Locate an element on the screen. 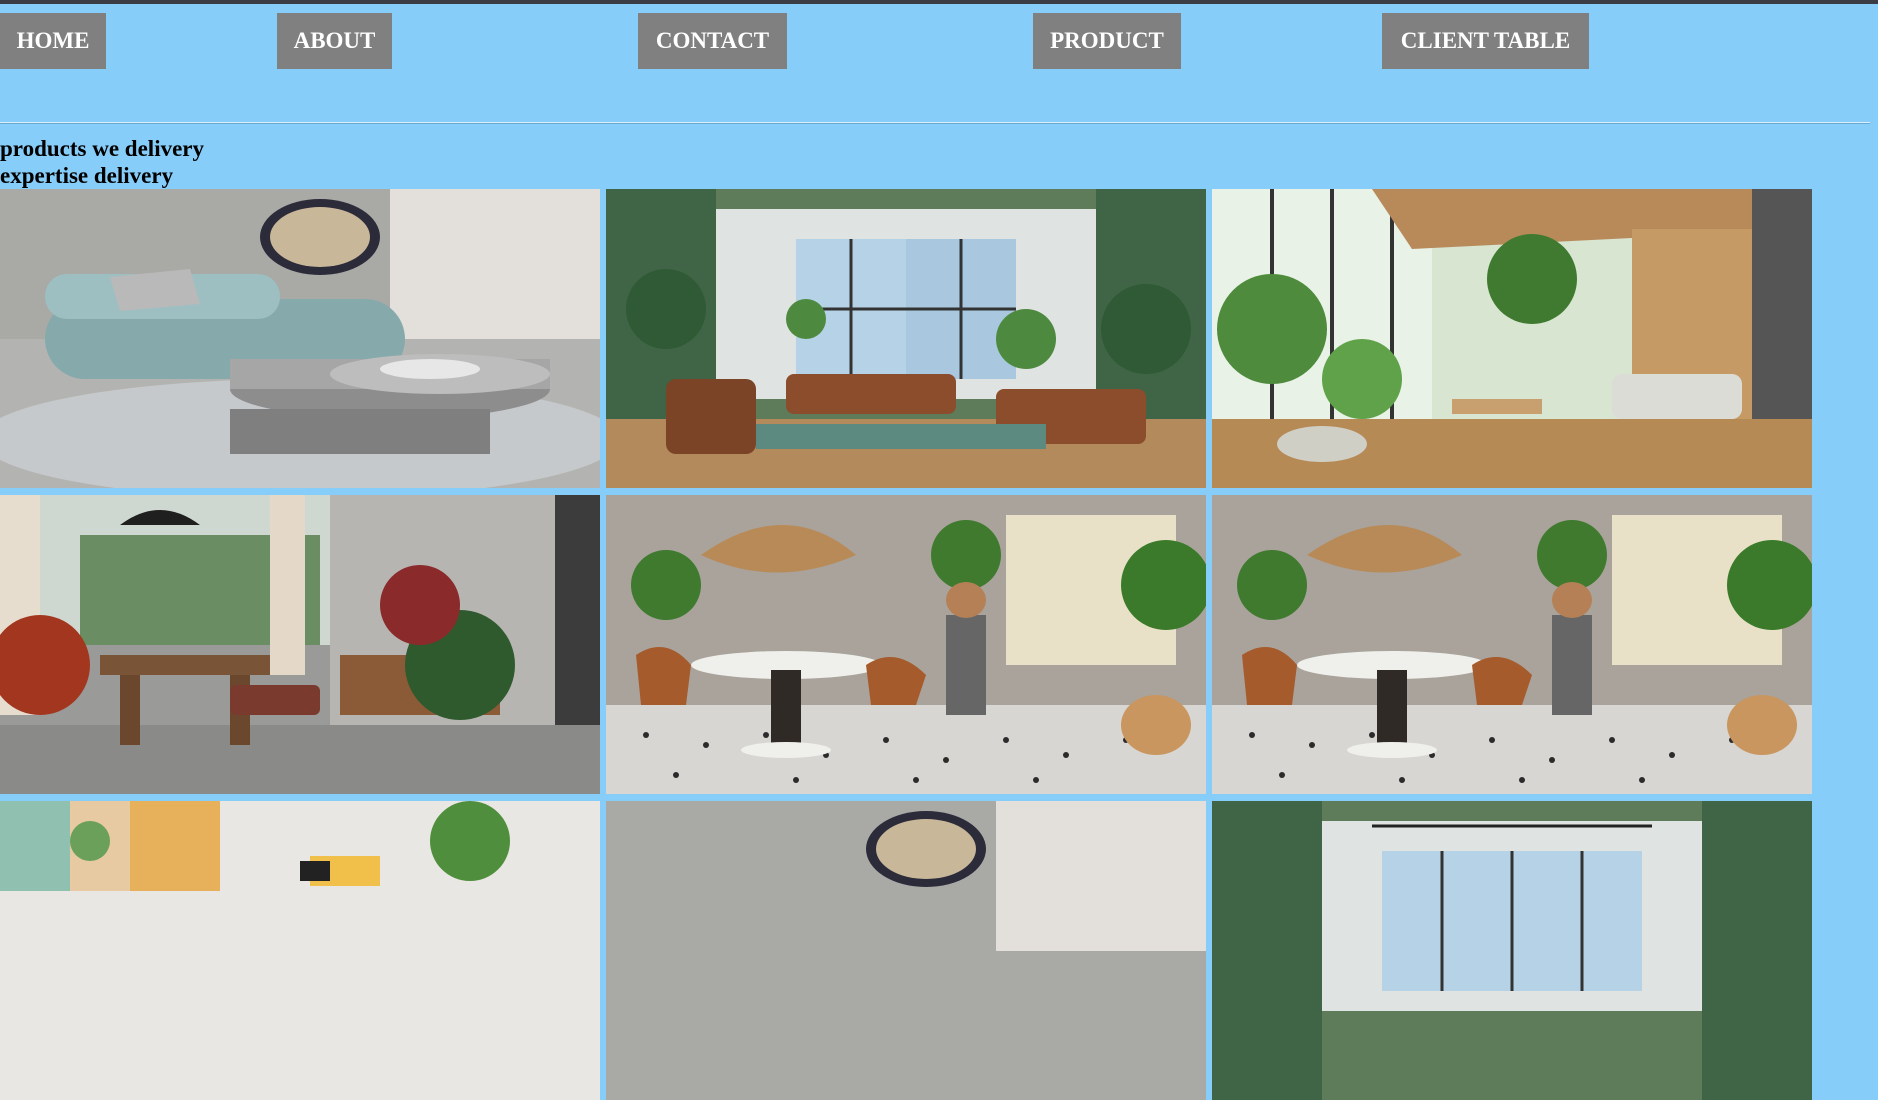 The image size is (1878, 1100). nav-client-table-button: CLIENT TABLE is located at coordinates (1485, 41).